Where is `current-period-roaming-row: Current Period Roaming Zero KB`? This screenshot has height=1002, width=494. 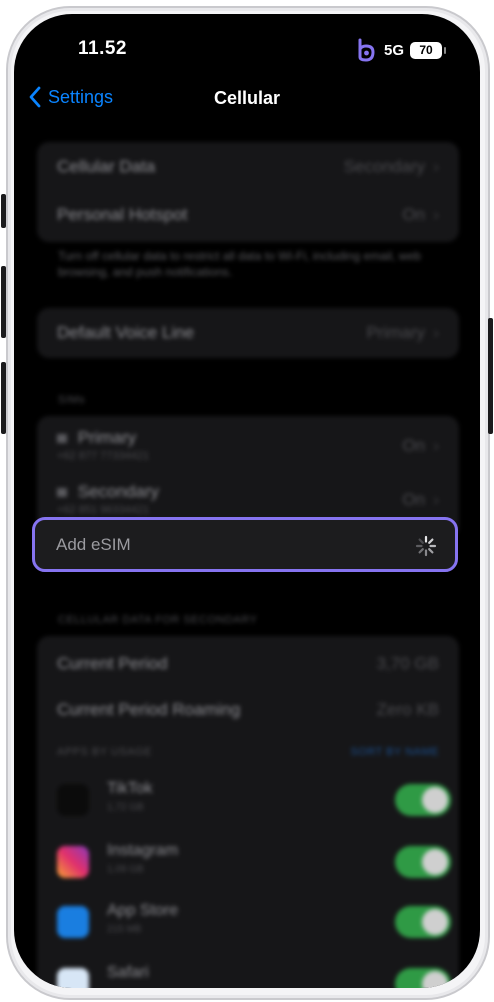 current-period-roaming-row: Current Period Roaming Zero KB is located at coordinates (248, 710).